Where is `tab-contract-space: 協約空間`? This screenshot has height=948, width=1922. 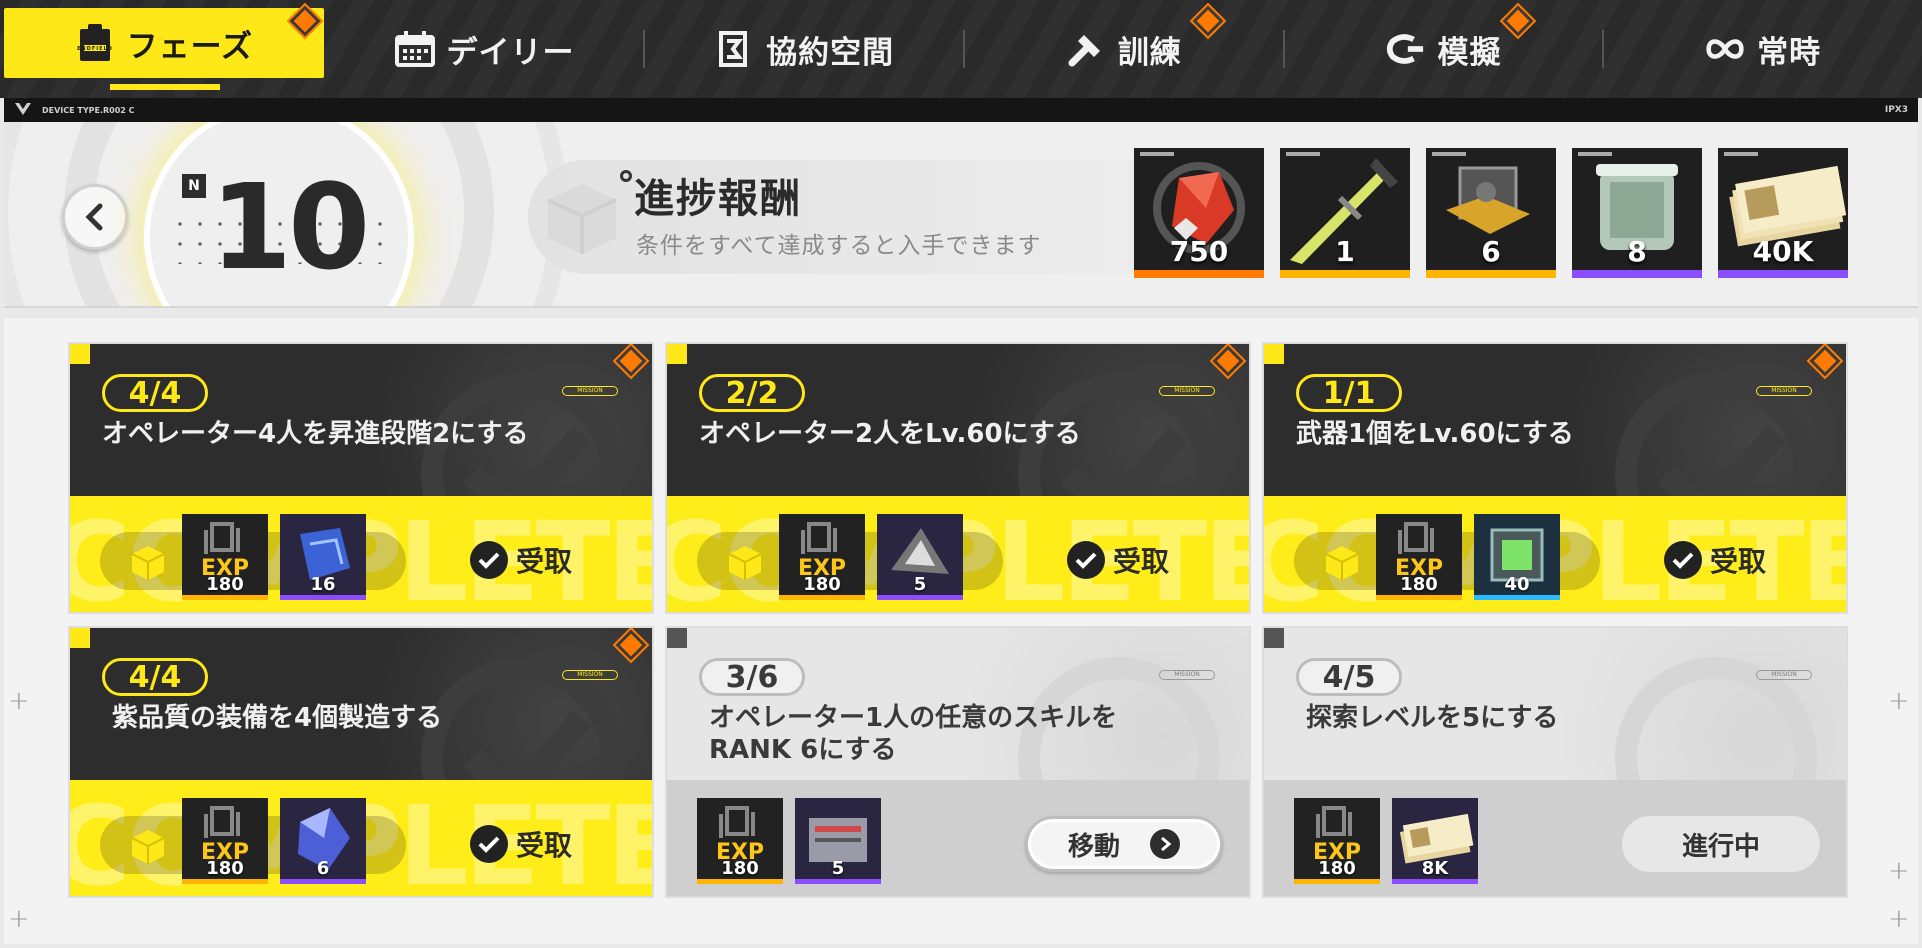
tab-contract-space: 協約空間 is located at coordinates (804, 49).